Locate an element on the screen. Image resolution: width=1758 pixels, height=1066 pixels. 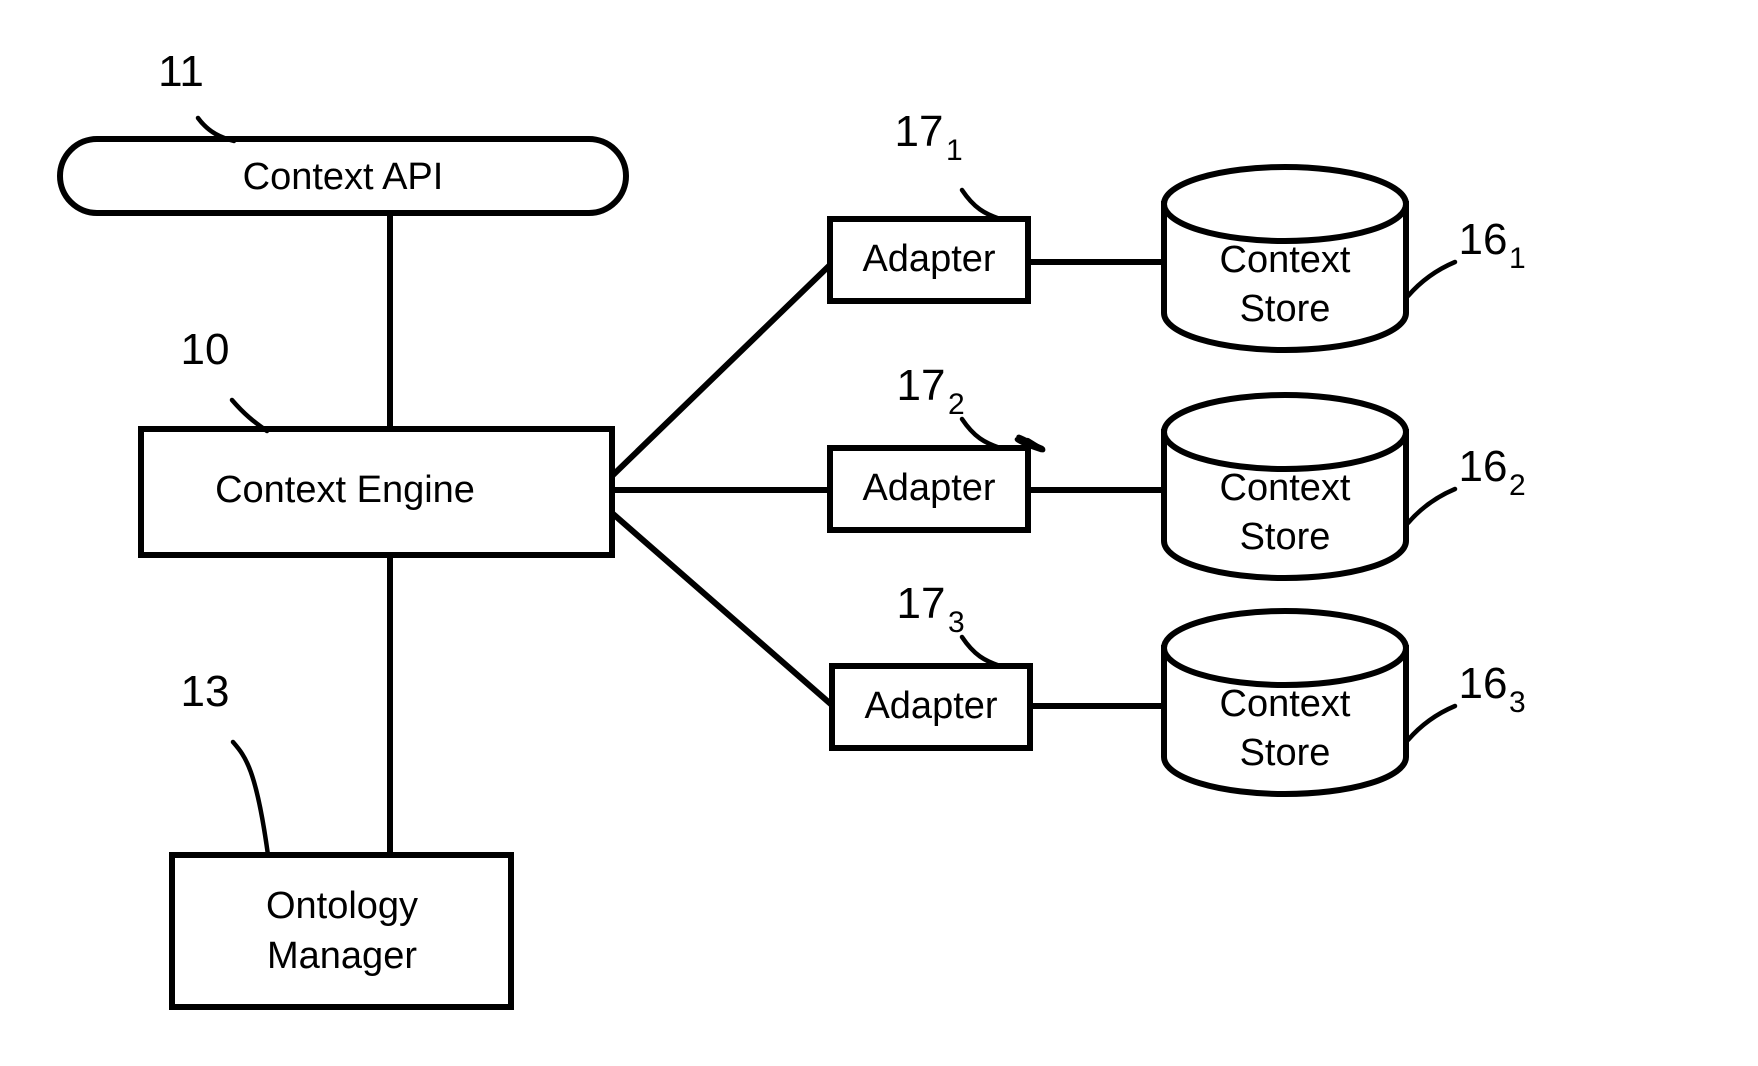
reference-numeral-16-2: 16 2 is located at coordinates (1465, 484).